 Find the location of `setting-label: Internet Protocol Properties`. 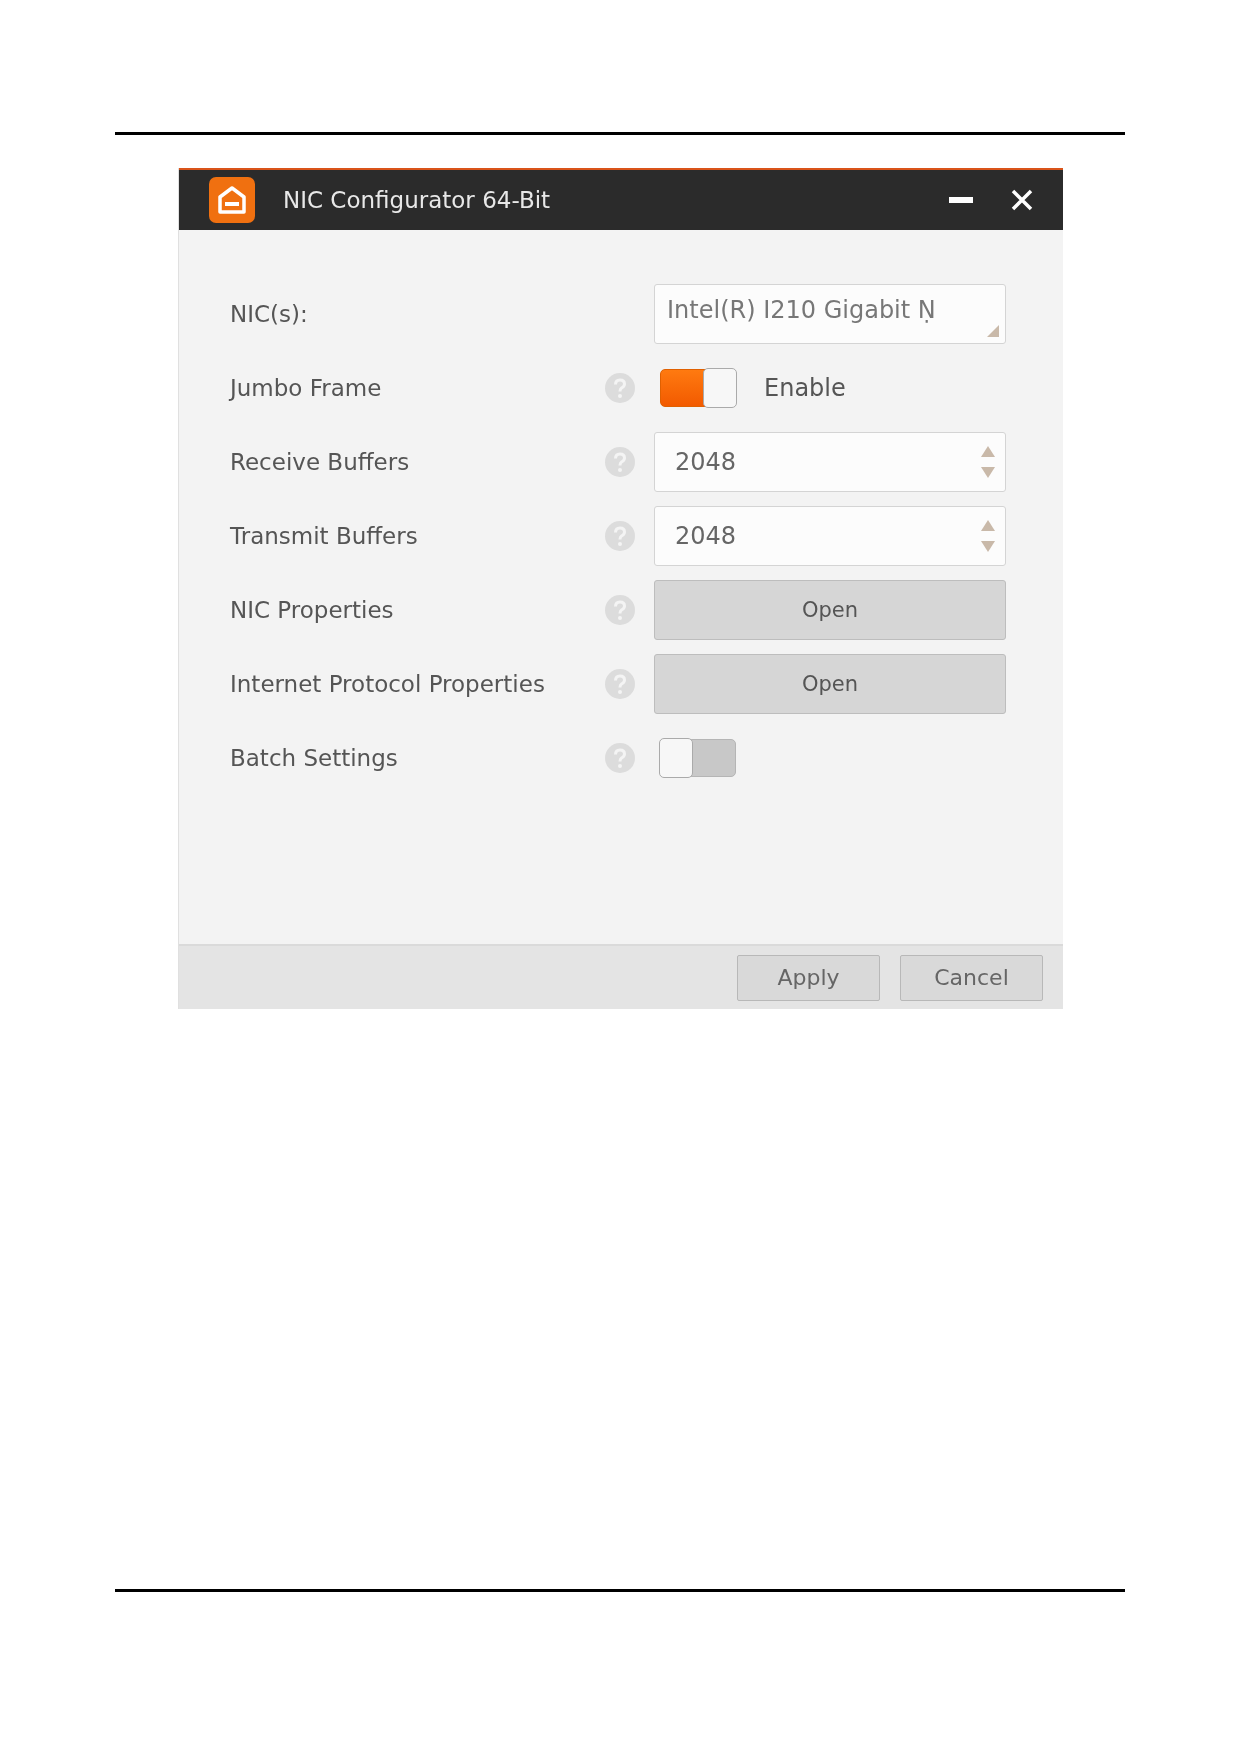

setting-label: Internet Protocol Properties is located at coordinates (388, 684).